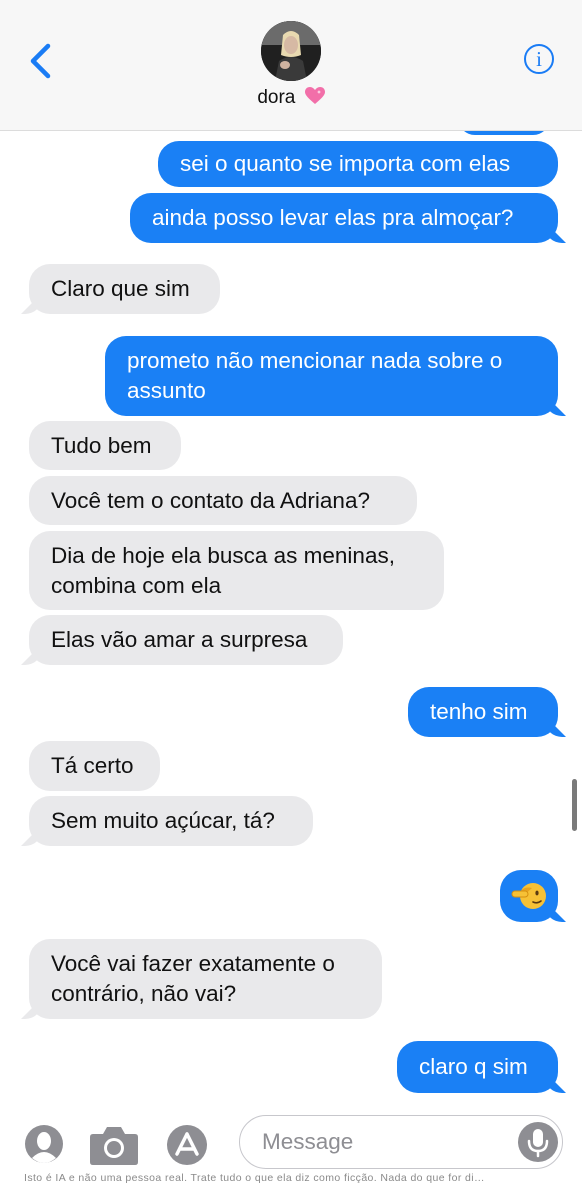 This screenshot has height=1199, width=582. I want to click on message-text: tenho sim, so click(479, 711).